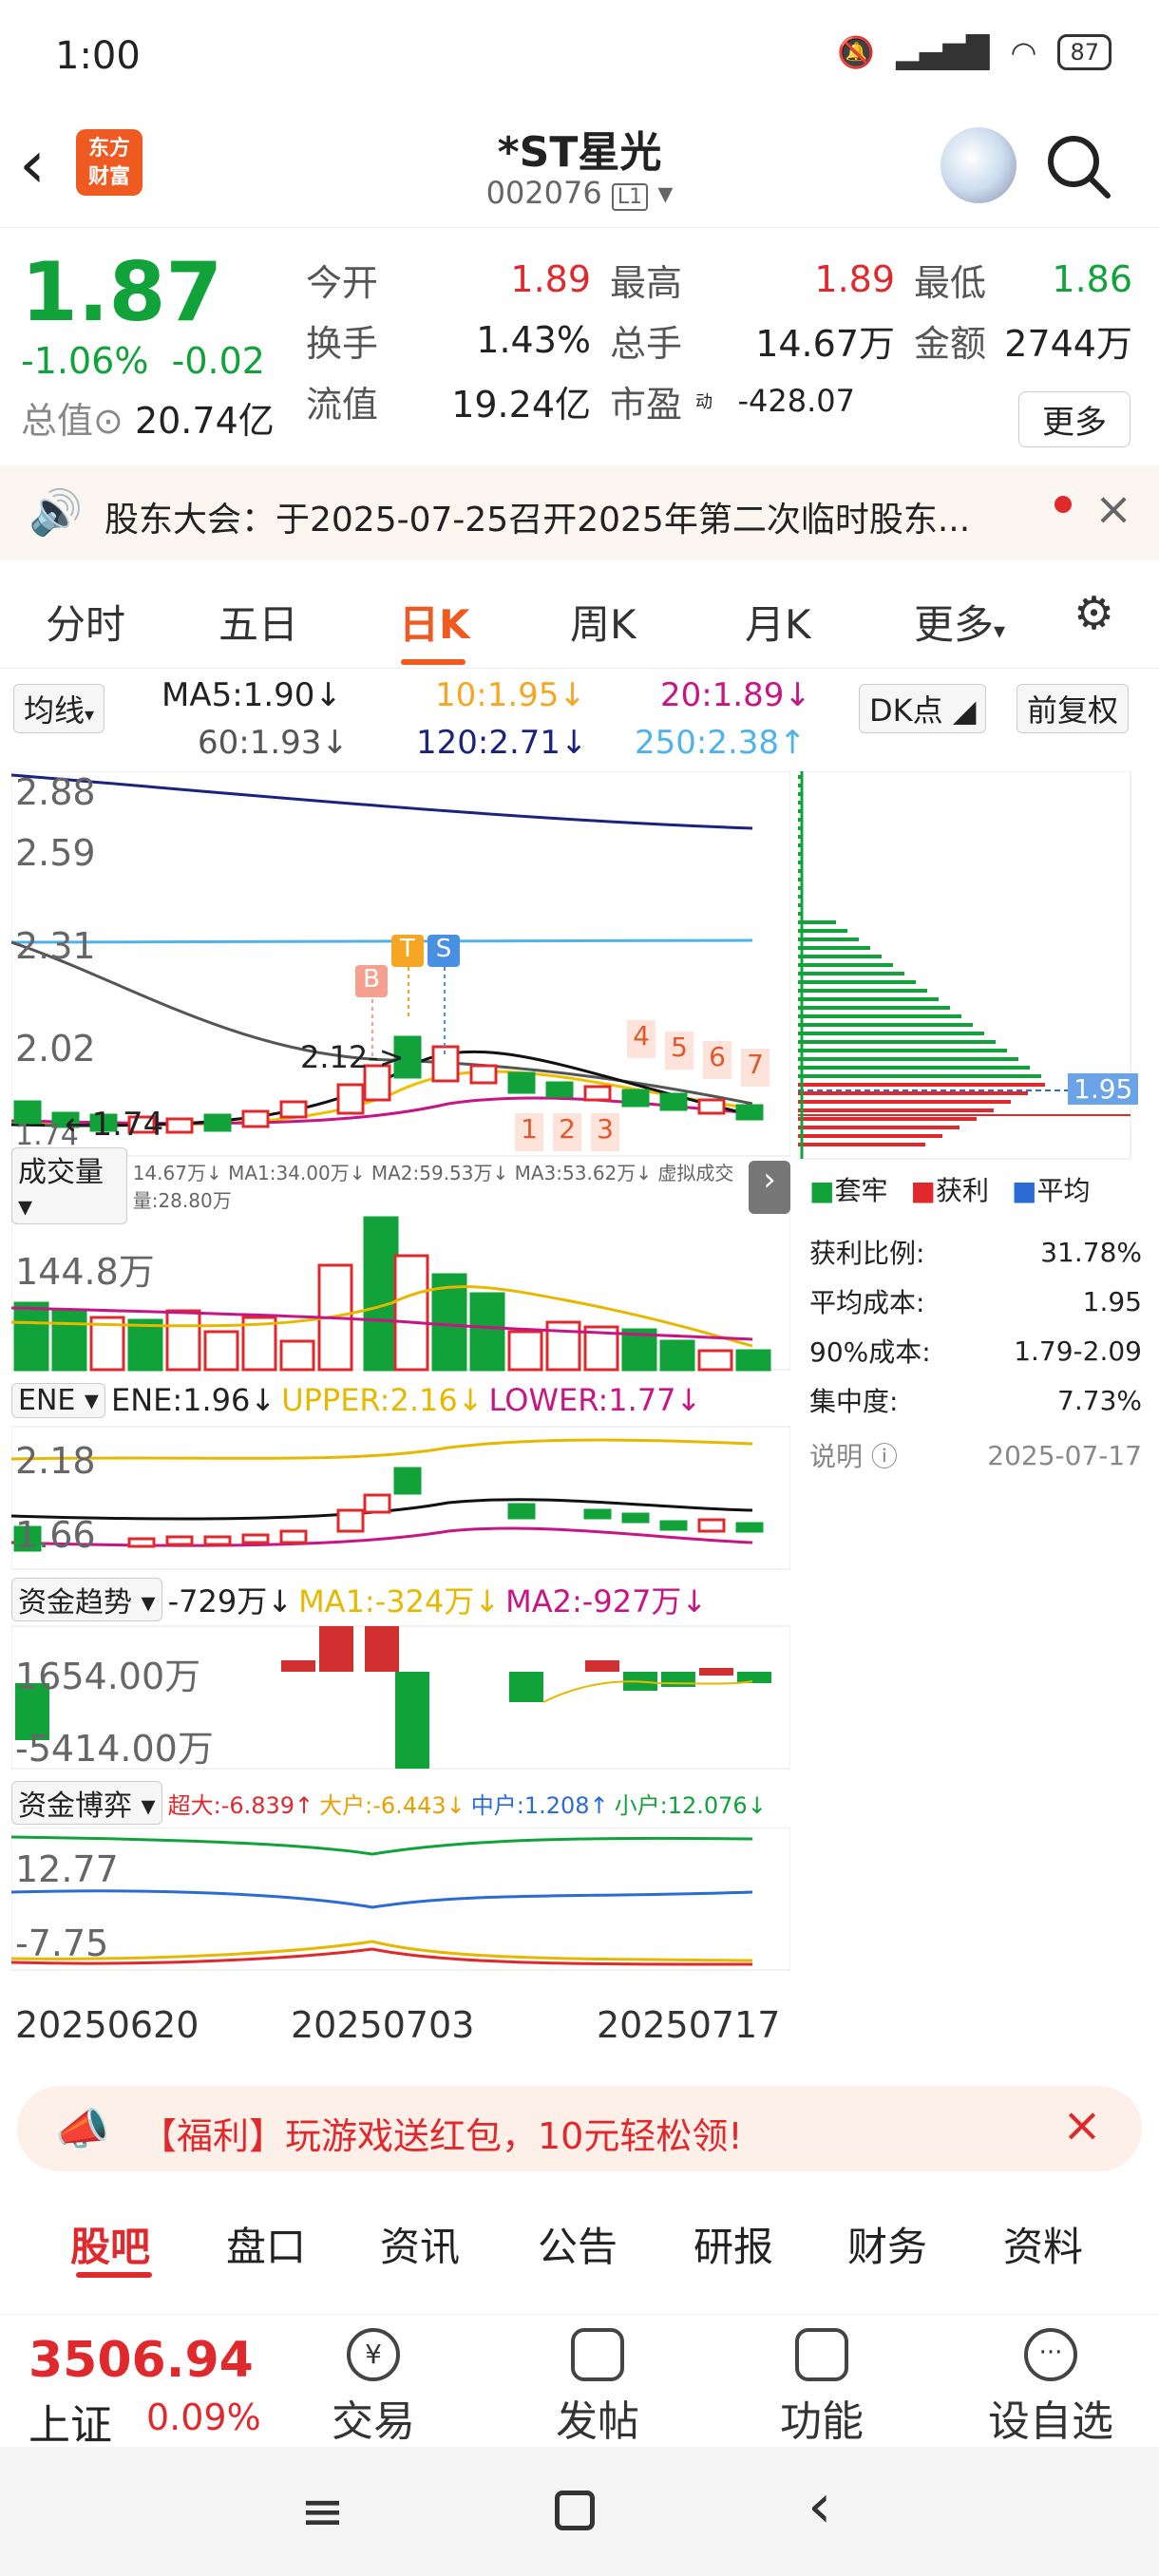  Describe the element at coordinates (407, 951) in the screenshot. I see `t-marker: T` at that location.